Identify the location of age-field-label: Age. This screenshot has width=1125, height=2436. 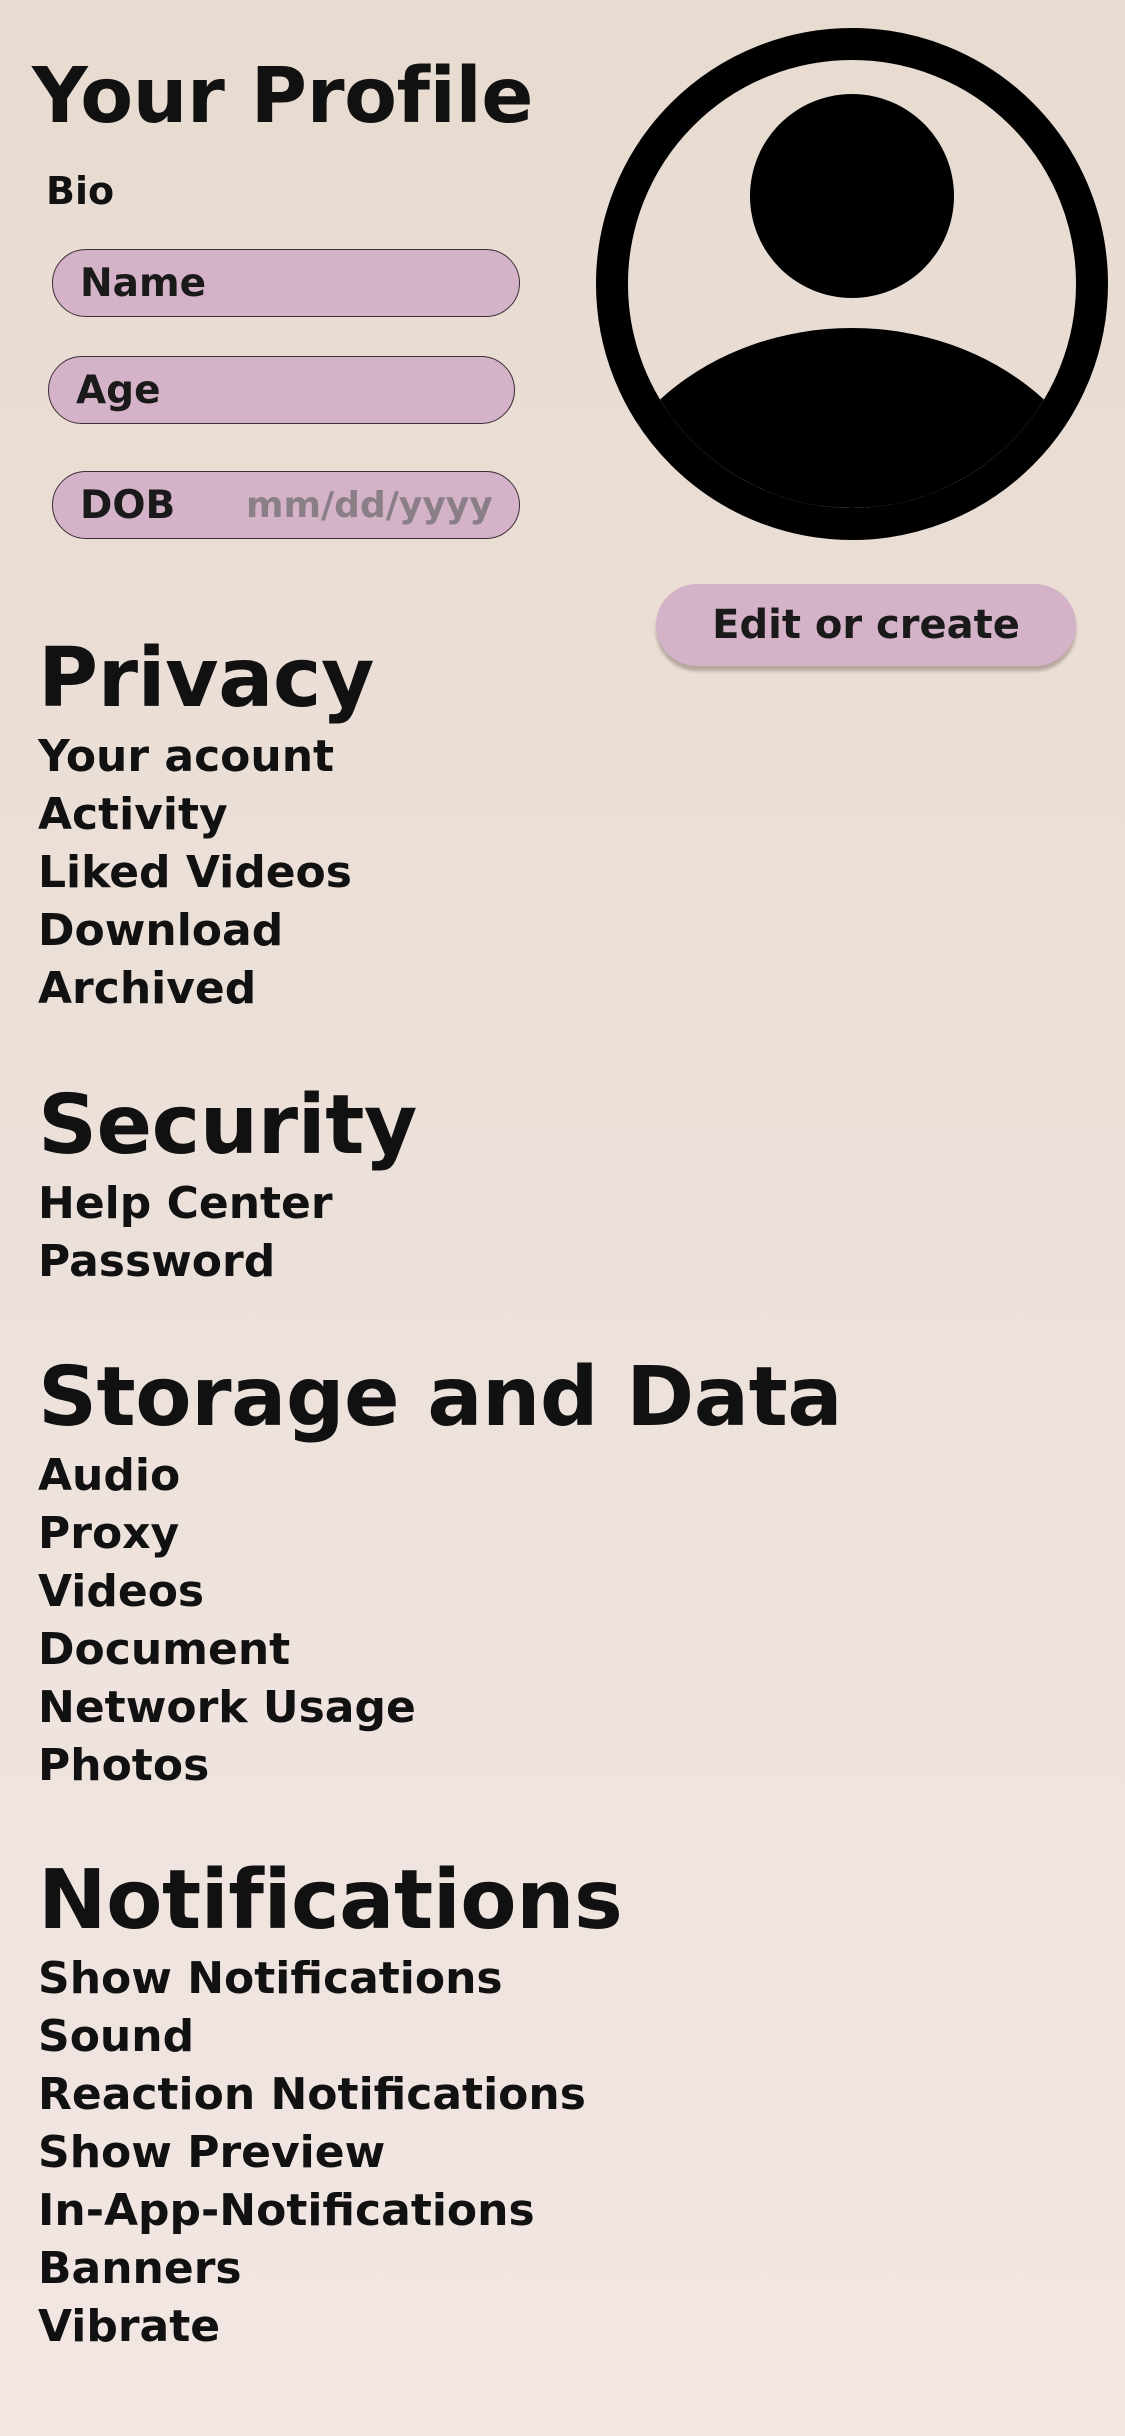
(118, 390).